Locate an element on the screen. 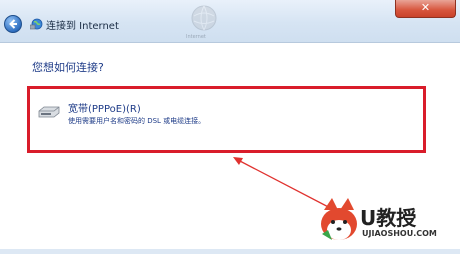 The width and height of the screenshot is (460, 254). watermark-fox-logo is located at coordinates (339, 219).